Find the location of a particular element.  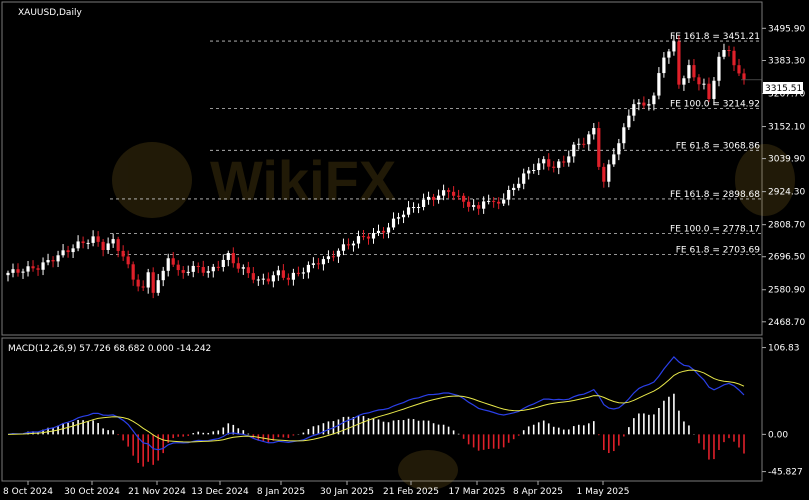

price-tick-label: 3383.30 is located at coordinates (786, 61).